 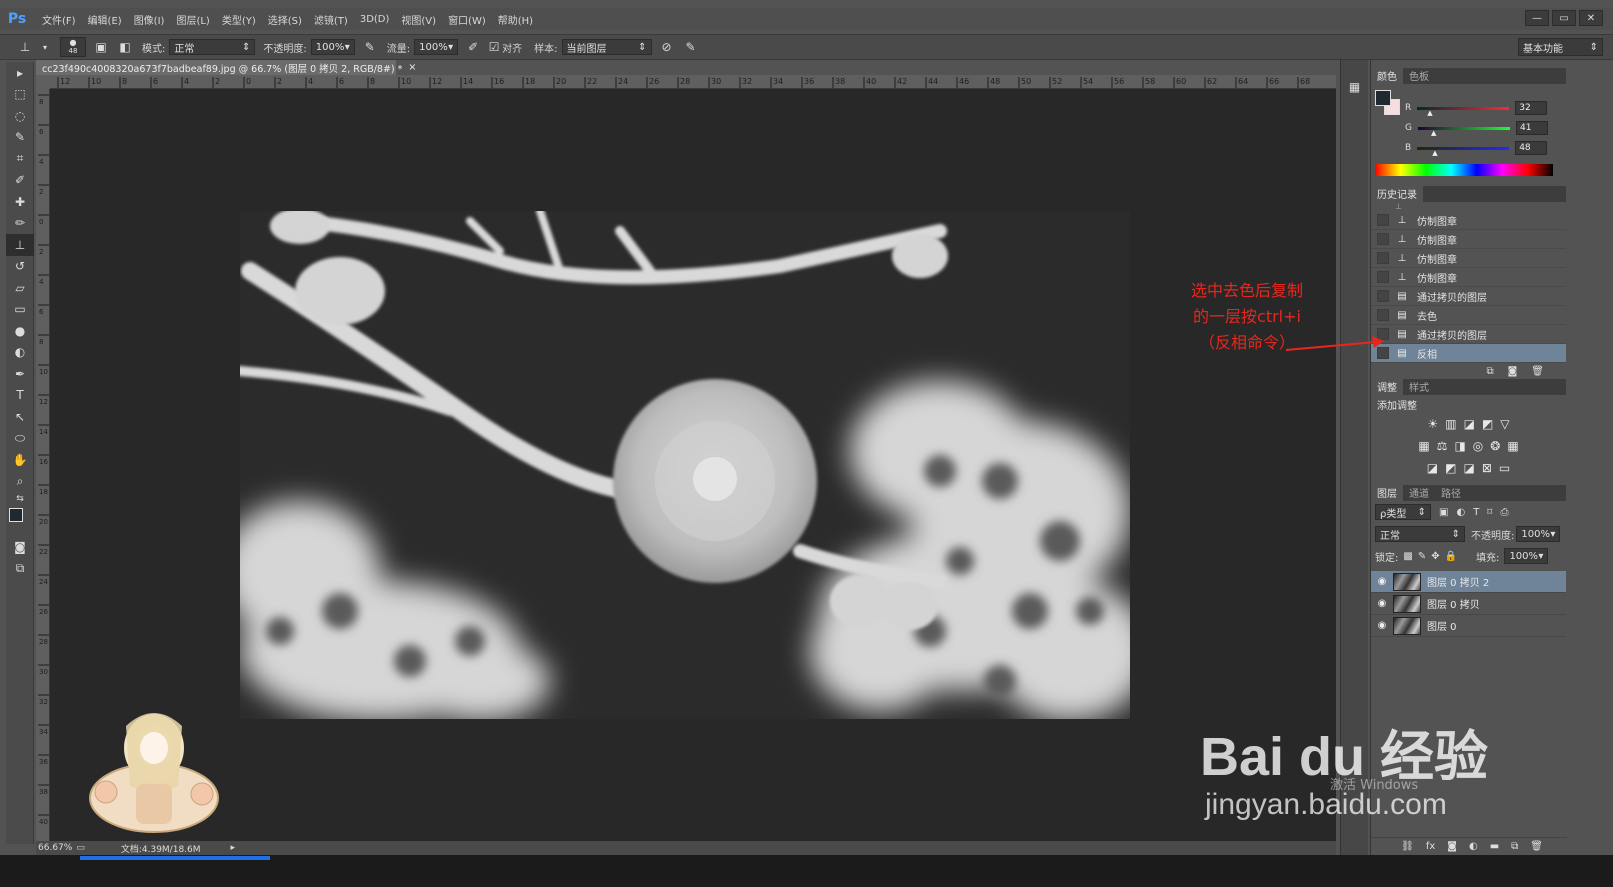 I want to click on tab-history: 历史记录, so click(x=1397, y=193).